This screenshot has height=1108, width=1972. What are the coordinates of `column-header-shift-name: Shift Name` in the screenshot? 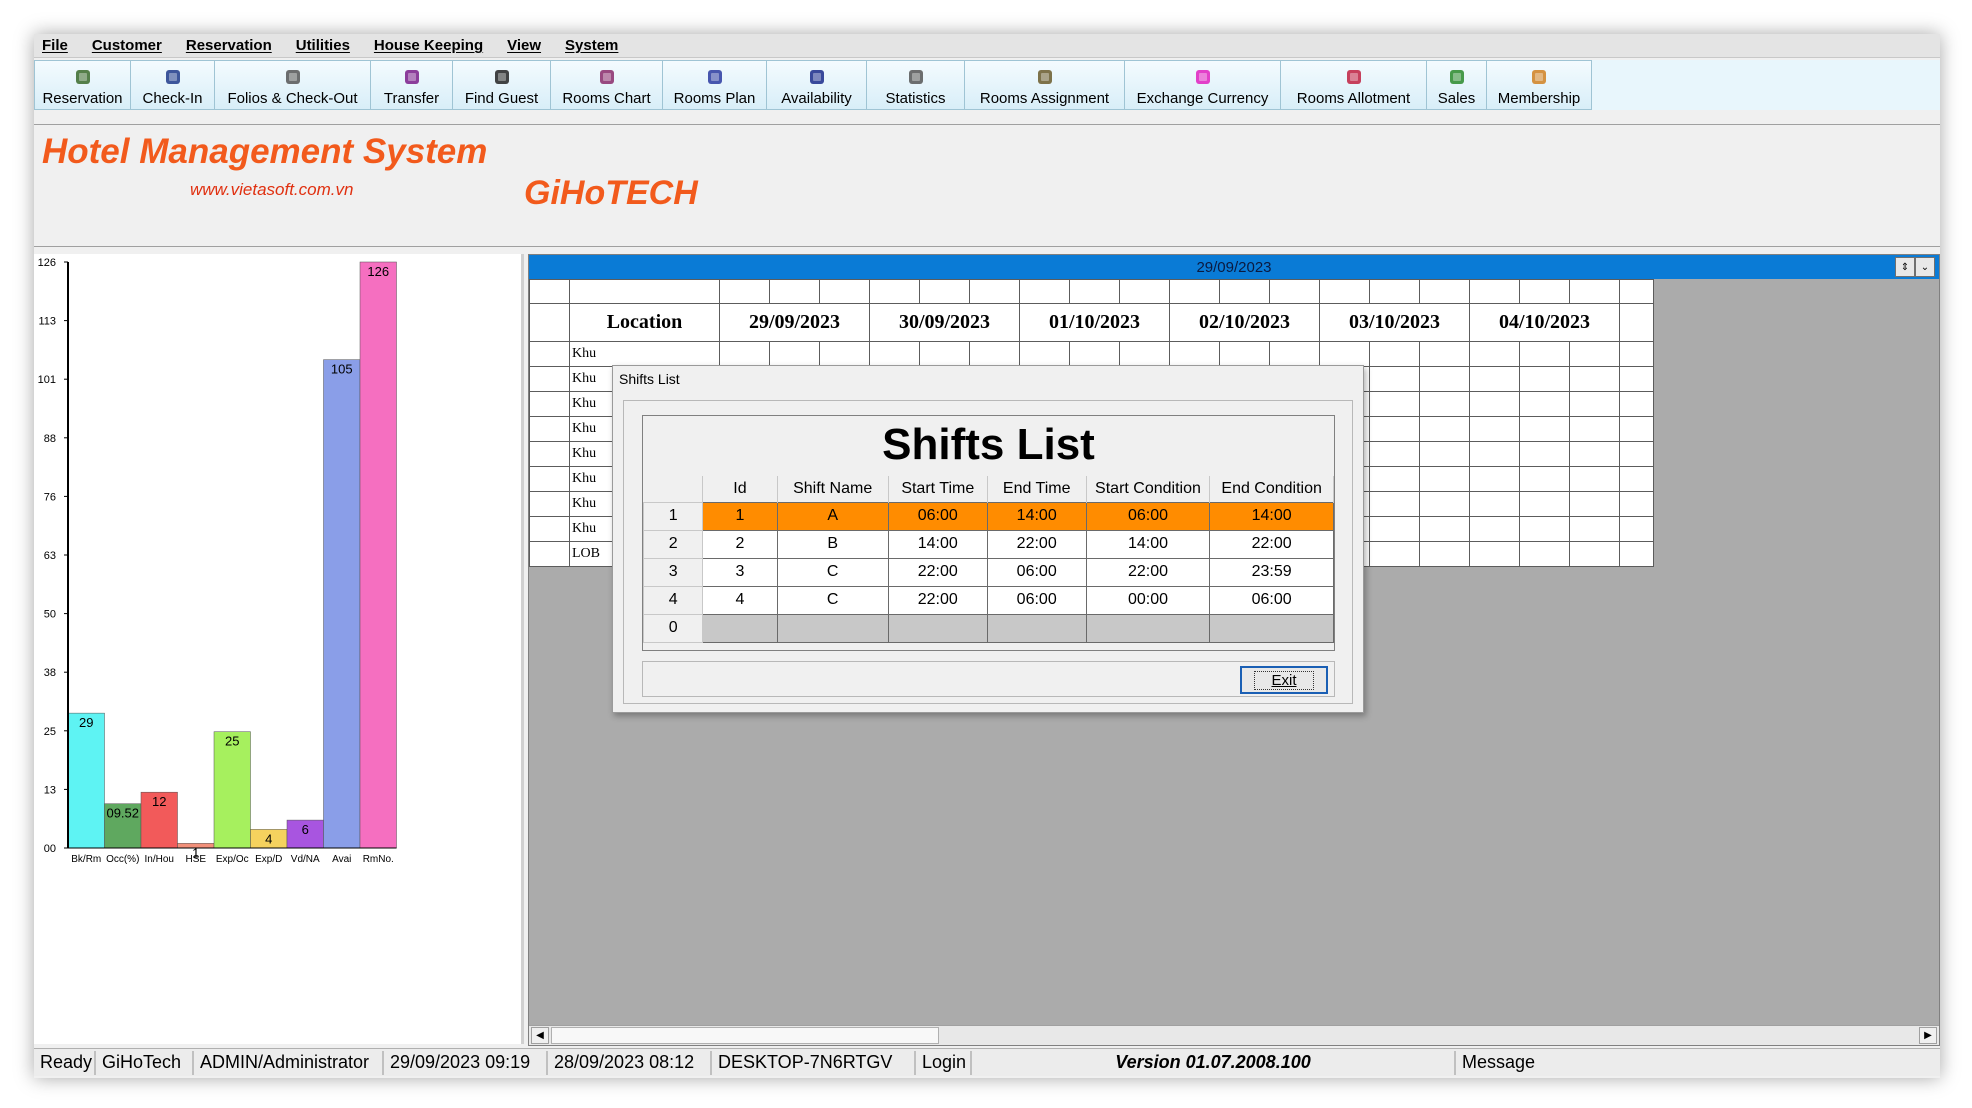 It's located at (833, 489).